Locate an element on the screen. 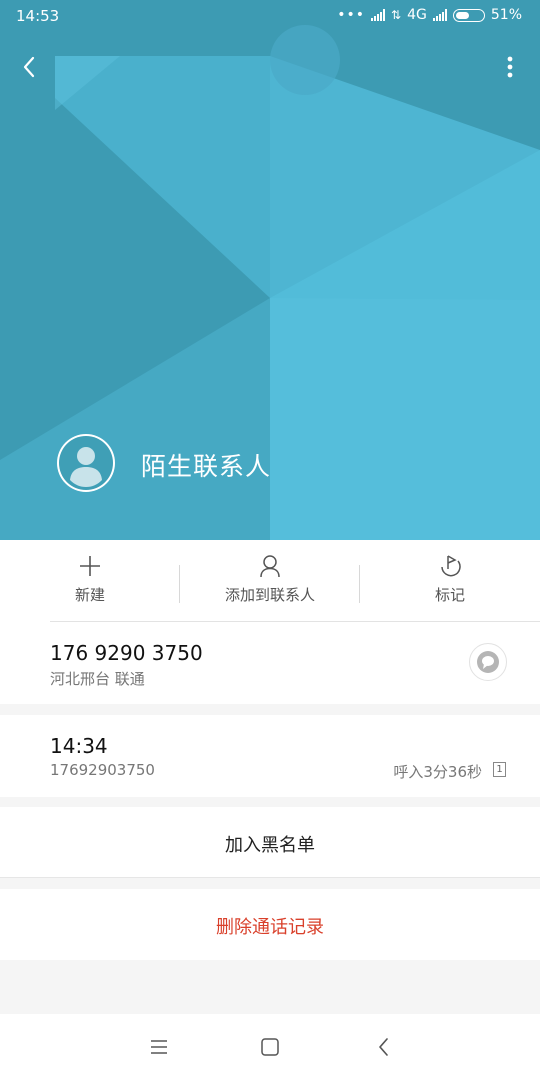 This screenshot has height=1080, width=540. plus-icon is located at coordinates (90, 566).